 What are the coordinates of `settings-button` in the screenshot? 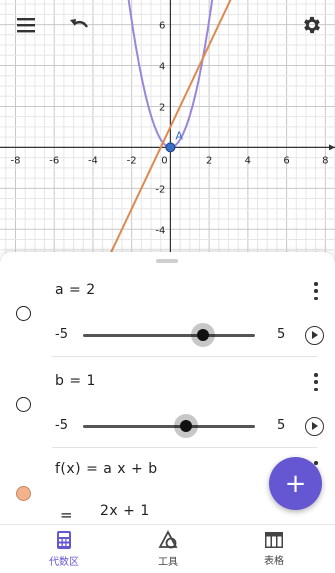 It's located at (312, 25).